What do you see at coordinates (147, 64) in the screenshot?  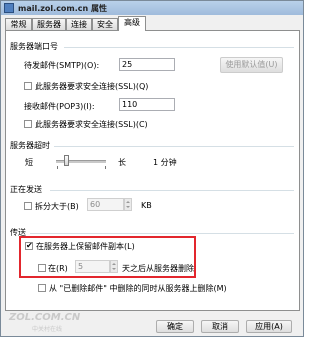 I see `smtp-port-field: 25` at bounding box center [147, 64].